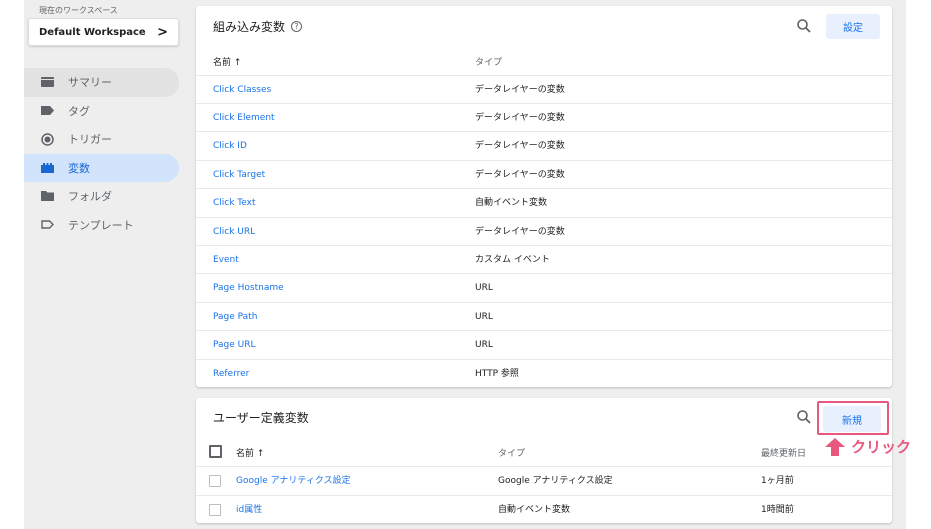 The image size is (931, 529). What do you see at coordinates (784, 454) in the screenshot?
I see `column-header-updated: 最終更新日` at bounding box center [784, 454].